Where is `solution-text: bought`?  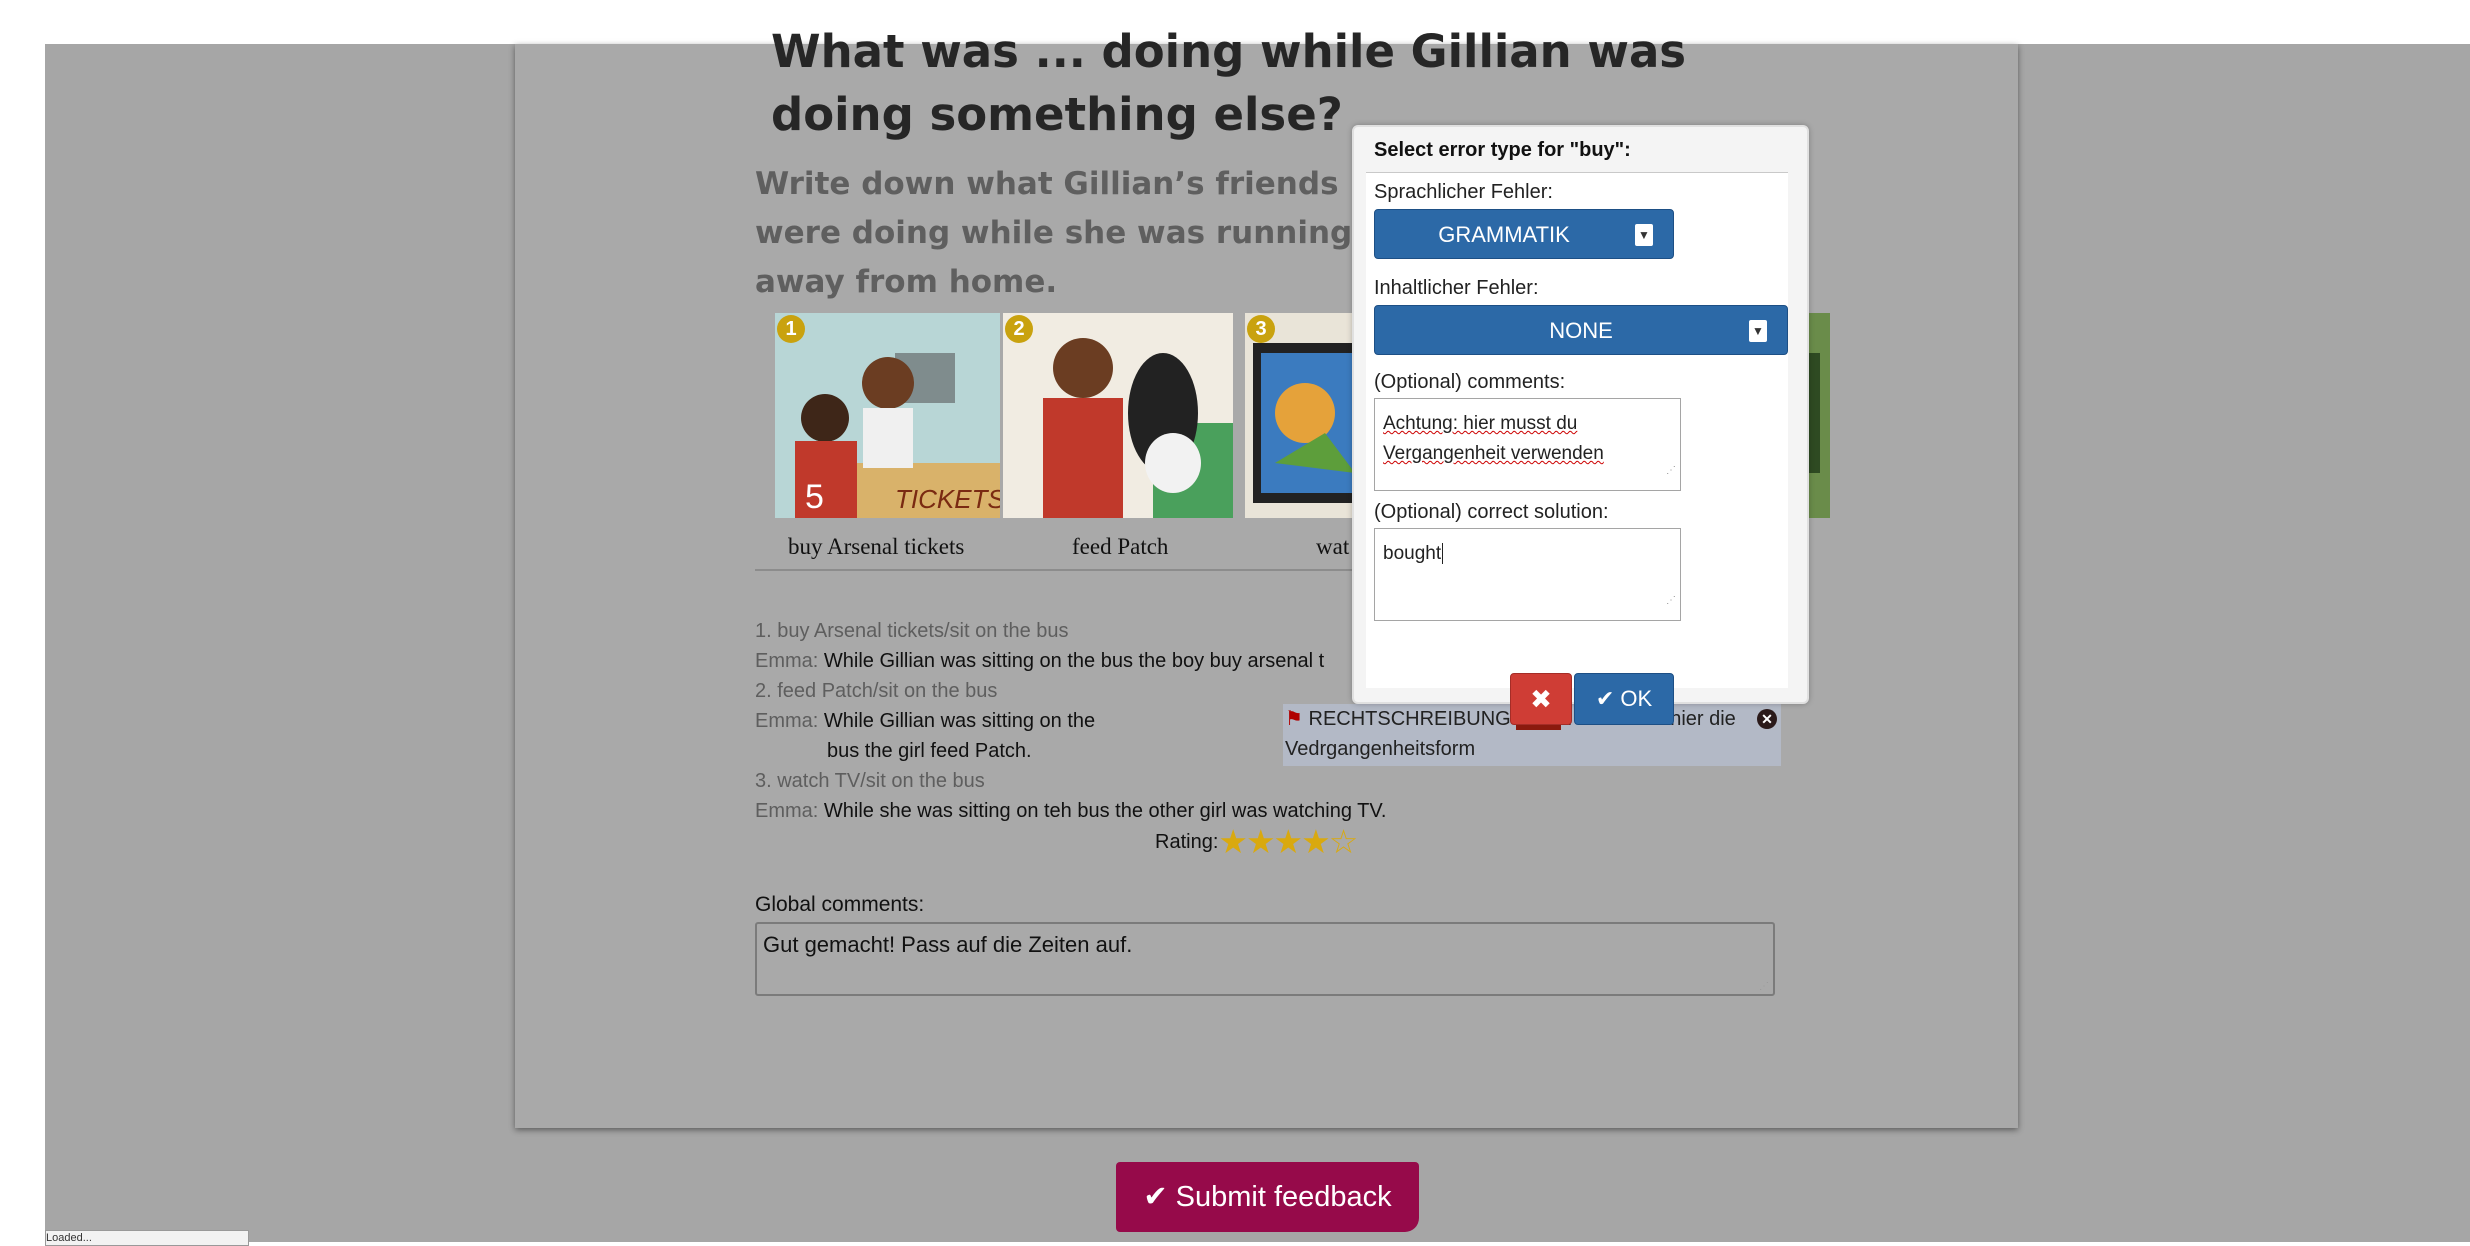
solution-text: bought is located at coordinates (1412, 553).